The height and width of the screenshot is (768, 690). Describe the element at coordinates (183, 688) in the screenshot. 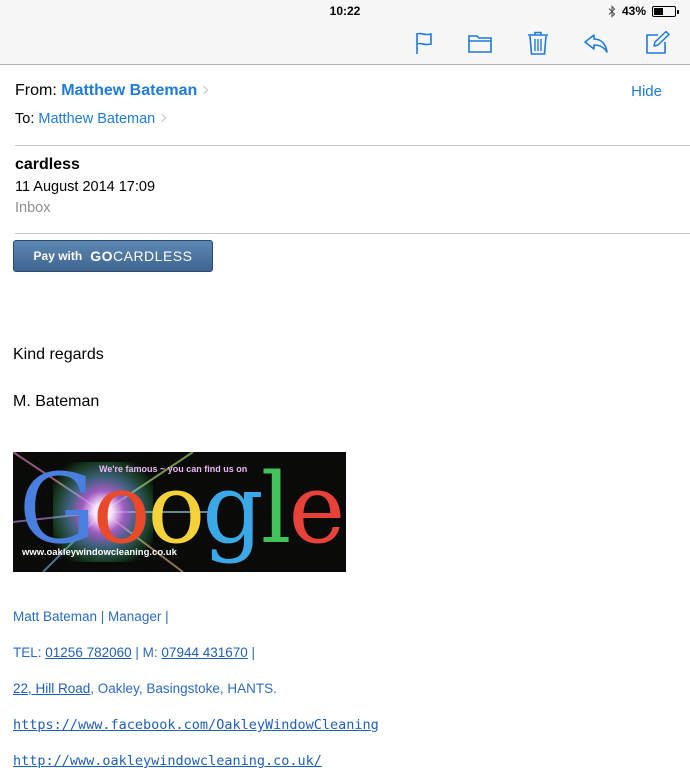

I see `address-rest: , Oakley, Basingstoke, HANTS.` at that location.